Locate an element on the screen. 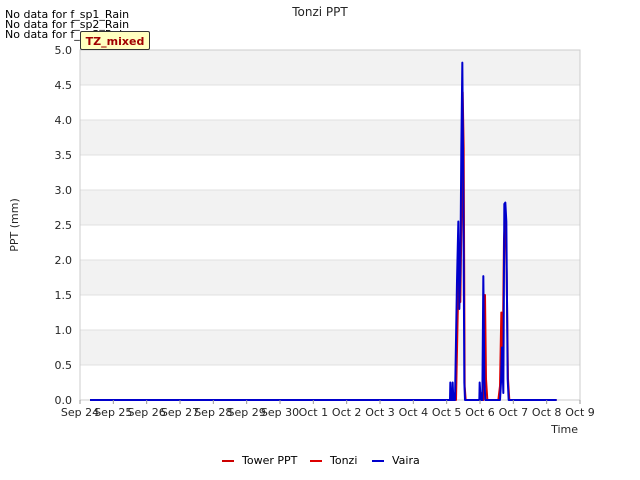 The image size is (640, 480). chart-title: Tonzi PPT is located at coordinates (319, 12).